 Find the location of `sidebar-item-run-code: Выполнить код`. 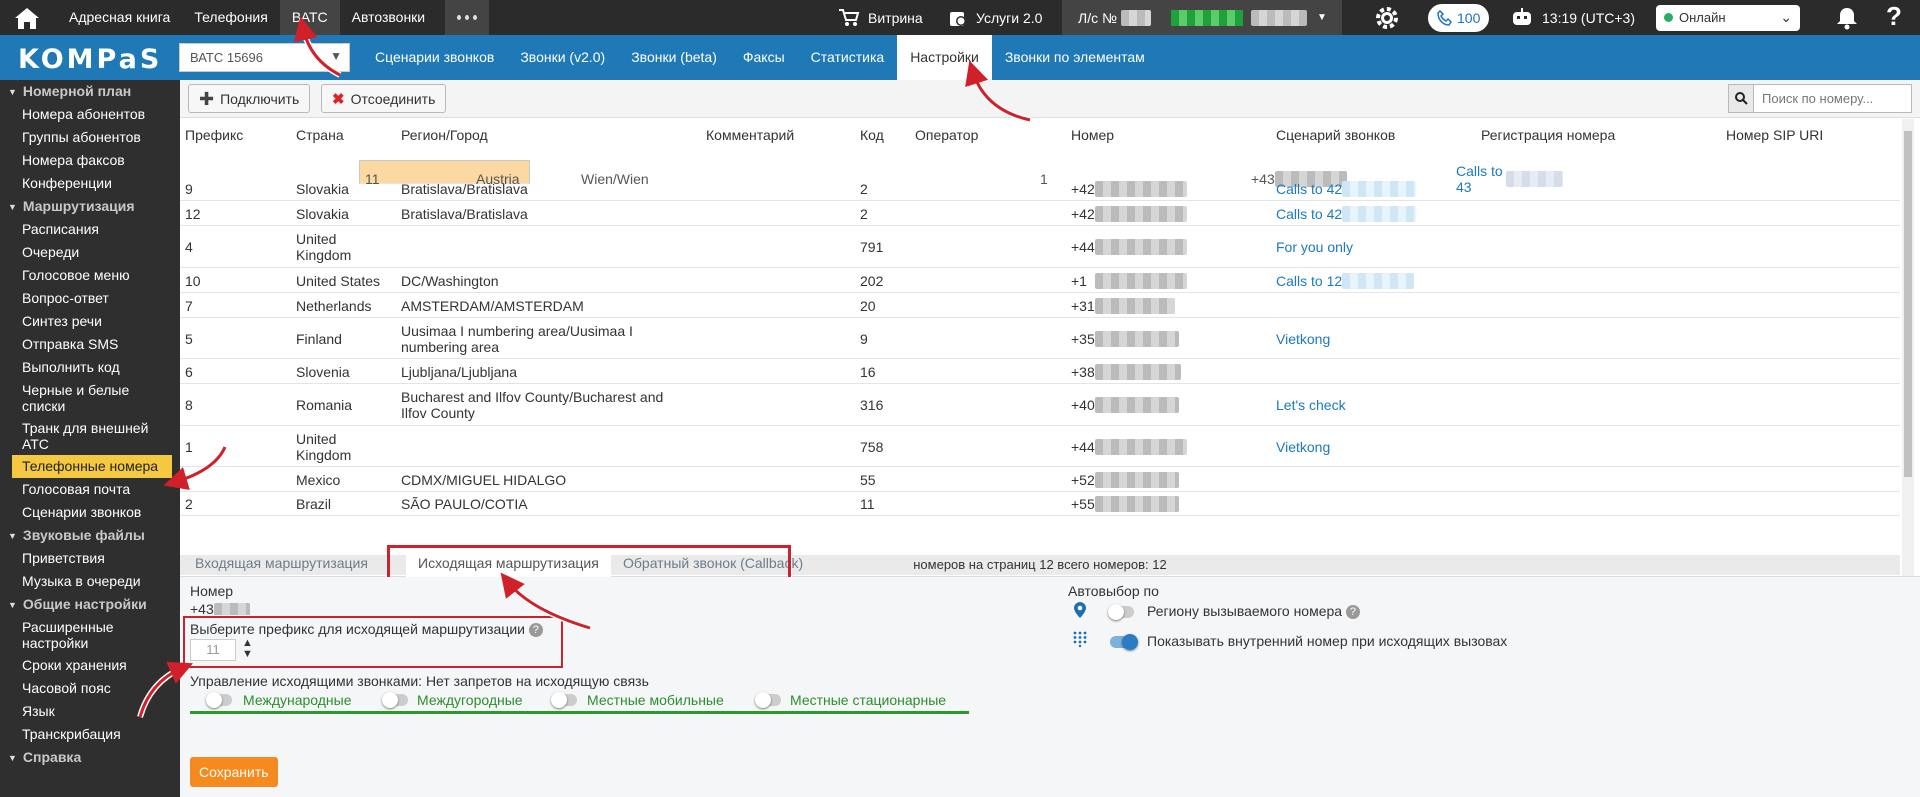

sidebar-item-run-code: Выполнить код is located at coordinates (90, 367).